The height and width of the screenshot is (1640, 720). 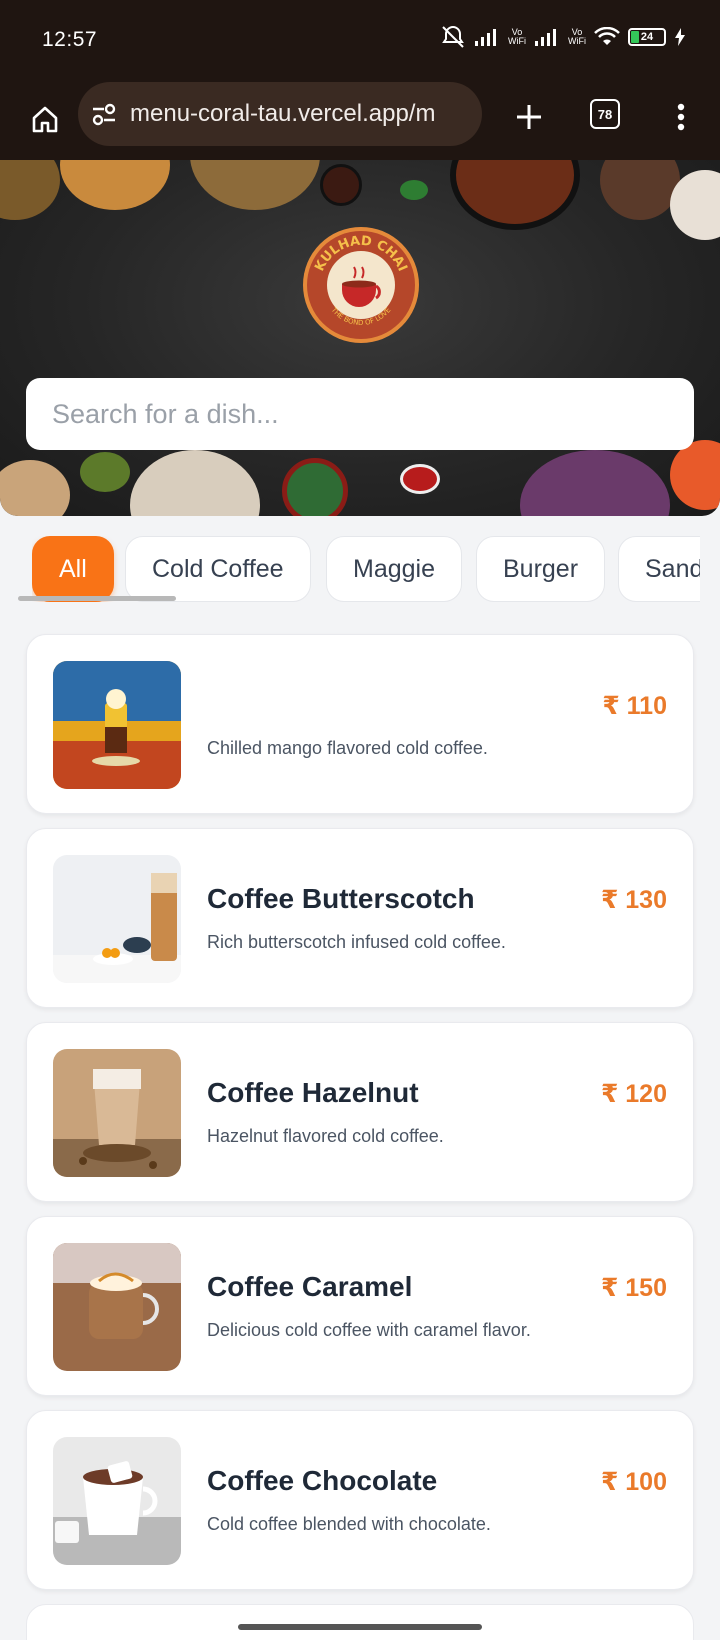 What do you see at coordinates (633, 1482) in the screenshot?
I see `menu-item-price: ₹ 100` at bounding box center [633, 1482].